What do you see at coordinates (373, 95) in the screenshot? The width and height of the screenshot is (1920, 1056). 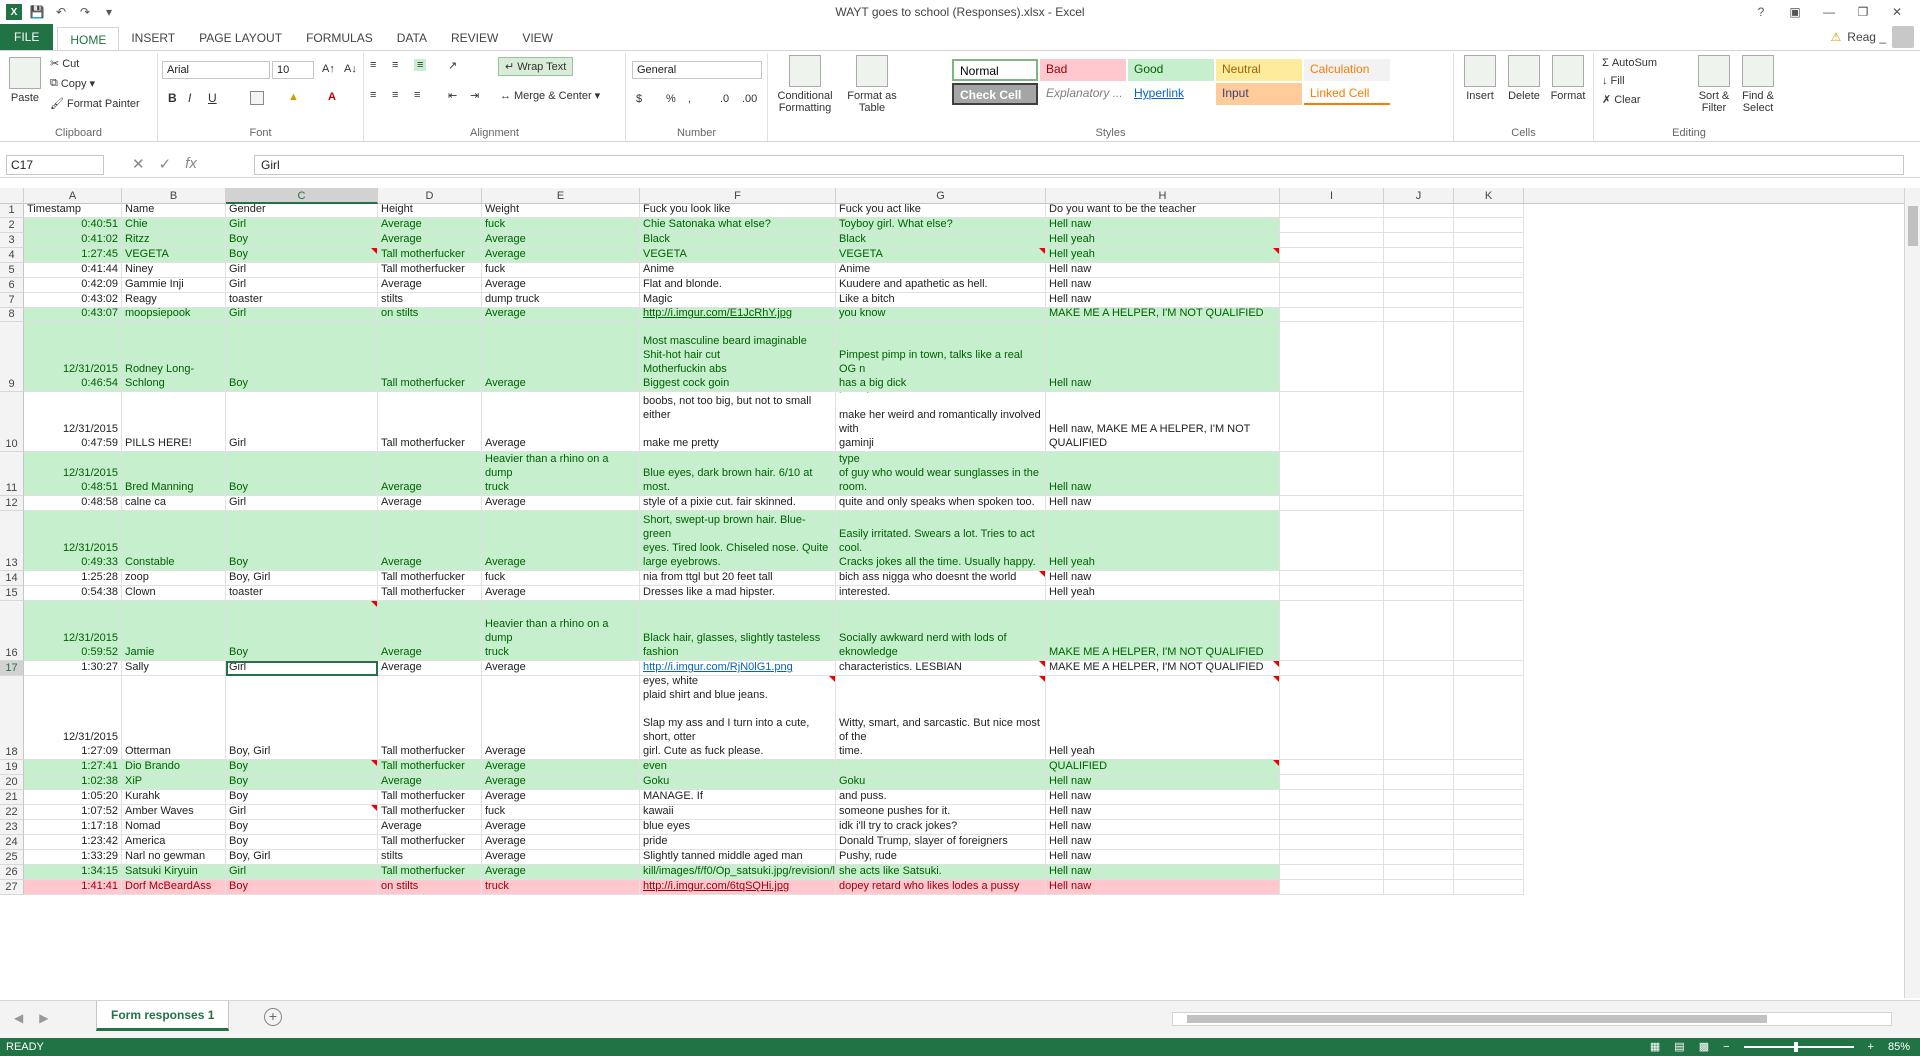 I see `align-left-icon: ≡` at bounding box center [373, 95].